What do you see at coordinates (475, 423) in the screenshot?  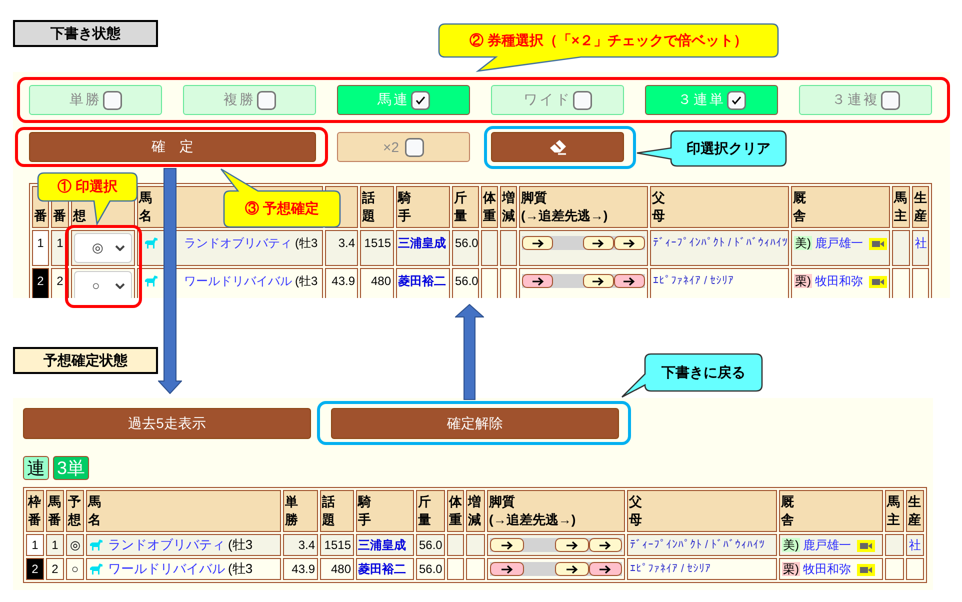 I see `action-button: 確定解除` at bounding box center [475, 423].